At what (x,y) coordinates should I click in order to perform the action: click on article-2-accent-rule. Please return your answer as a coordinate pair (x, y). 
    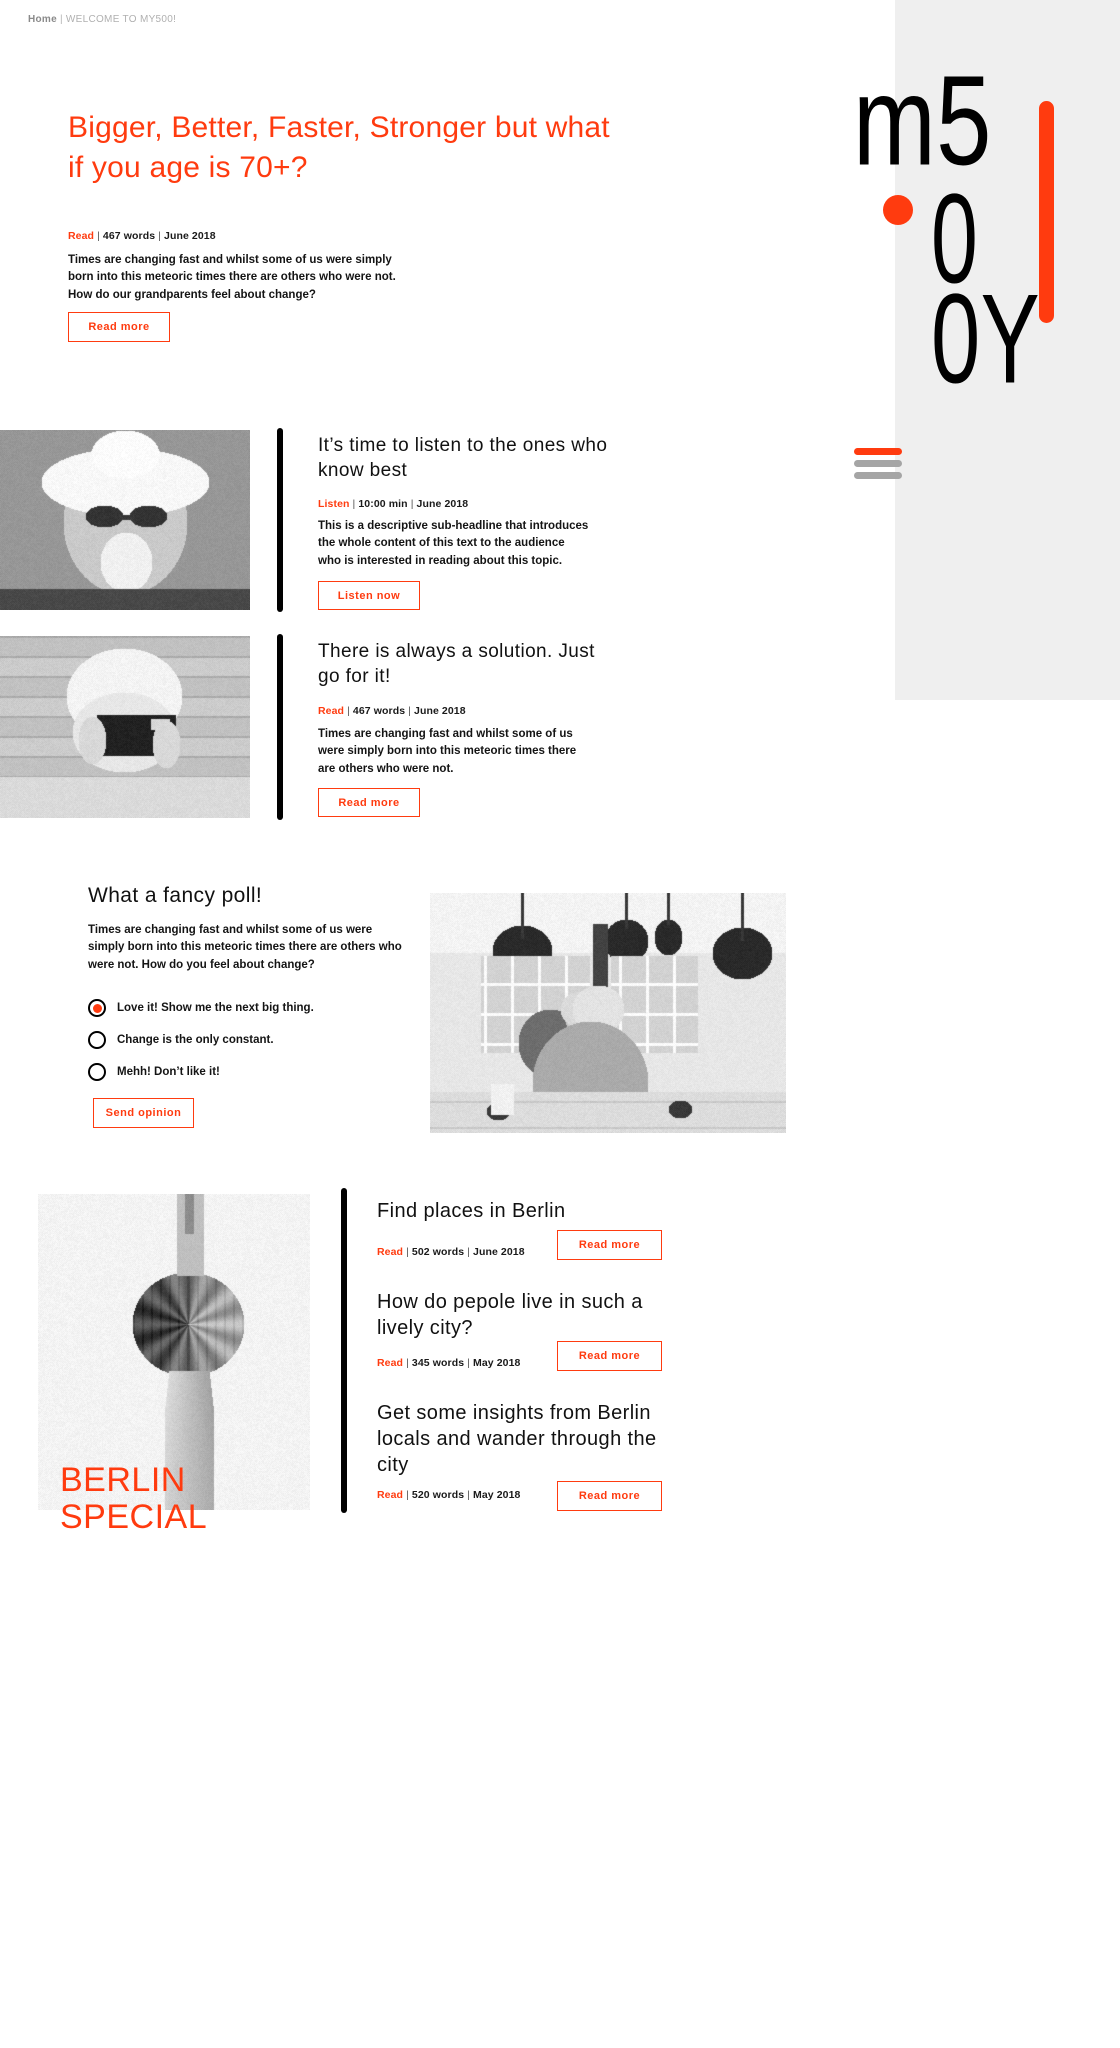
    Looking at the image, I should click on (280, 727).